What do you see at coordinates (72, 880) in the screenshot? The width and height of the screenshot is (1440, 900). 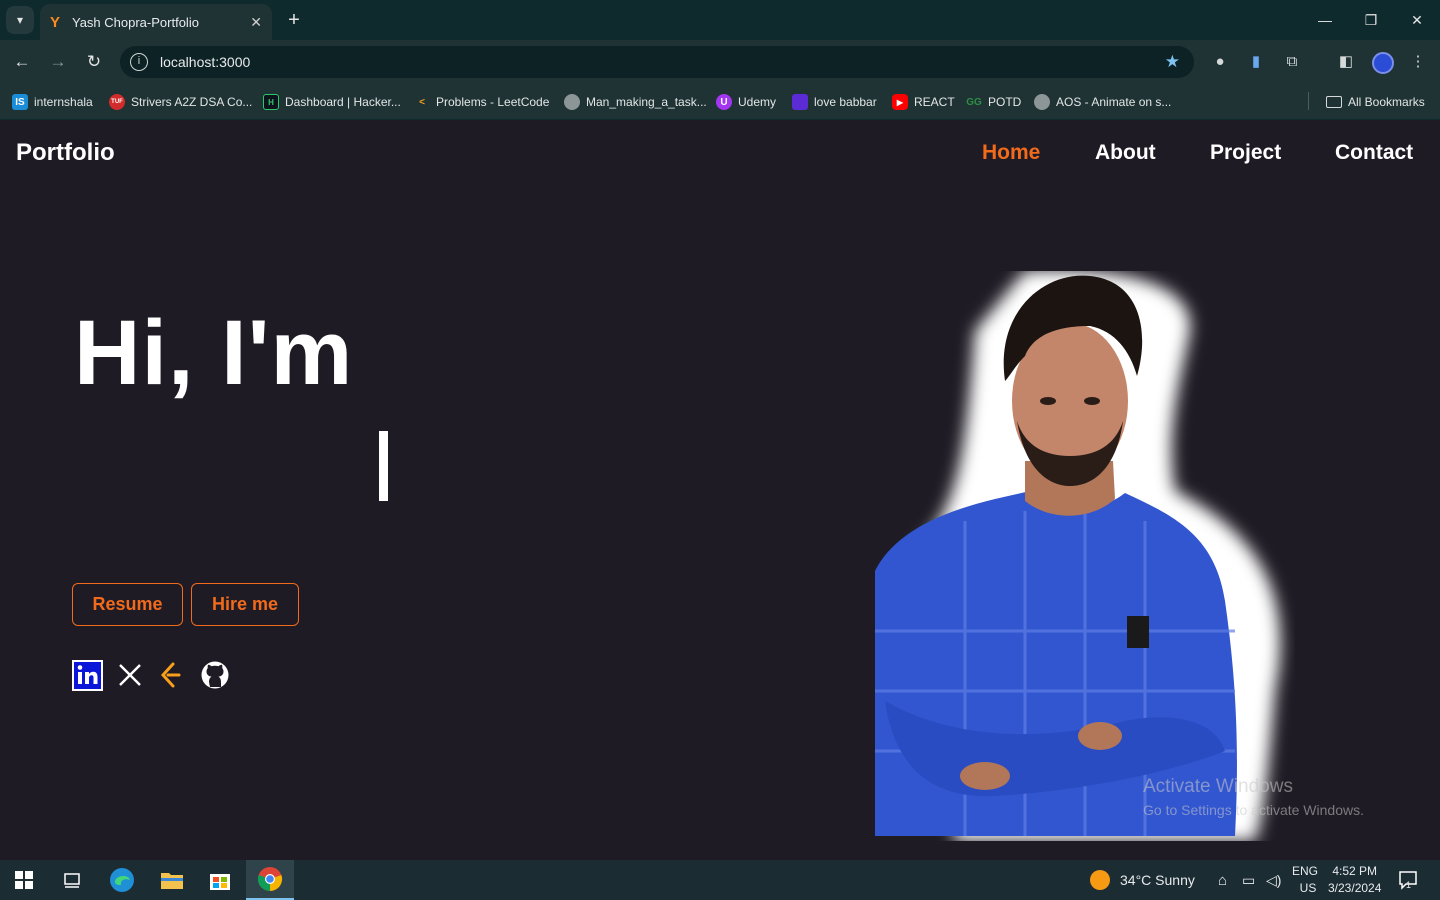 I see `task-view-icon` at bounding box center [72, 880].